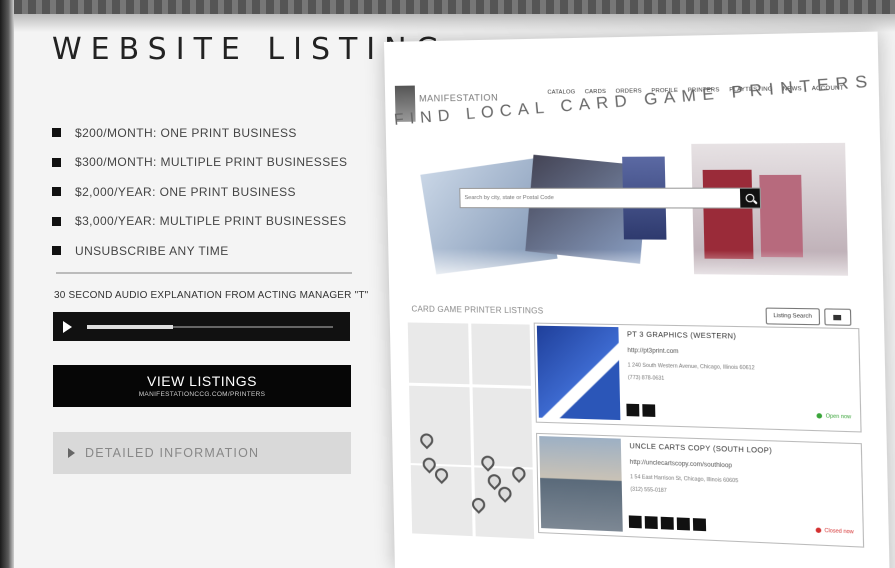  Describe the element at coordinates (699, 524) in the screenshot. I see `linkedin-icon` at that location.